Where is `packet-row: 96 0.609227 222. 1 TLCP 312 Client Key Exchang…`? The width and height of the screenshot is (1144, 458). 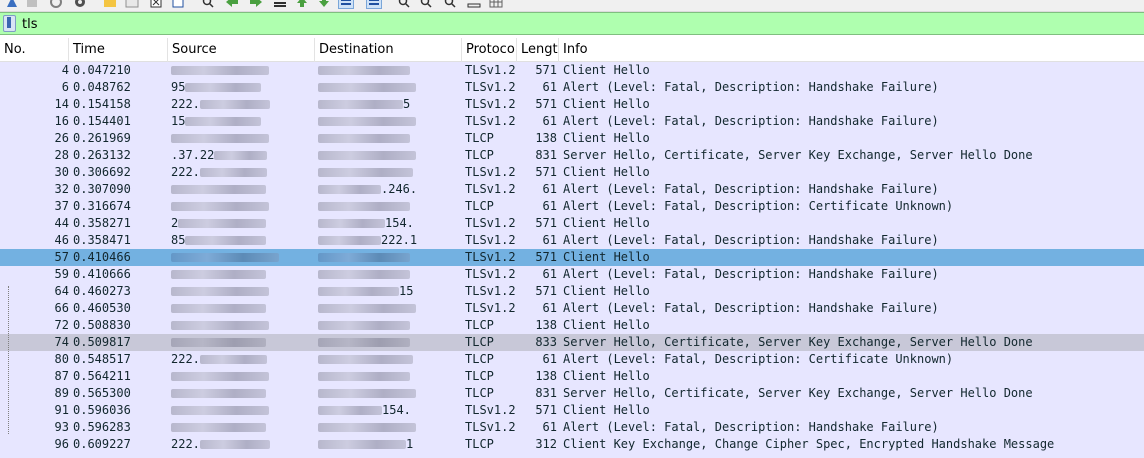
packet-row: 96 0.609227 222. 1 TLCP 312 Client Key Exchang… is located at coordinates (572, 444).